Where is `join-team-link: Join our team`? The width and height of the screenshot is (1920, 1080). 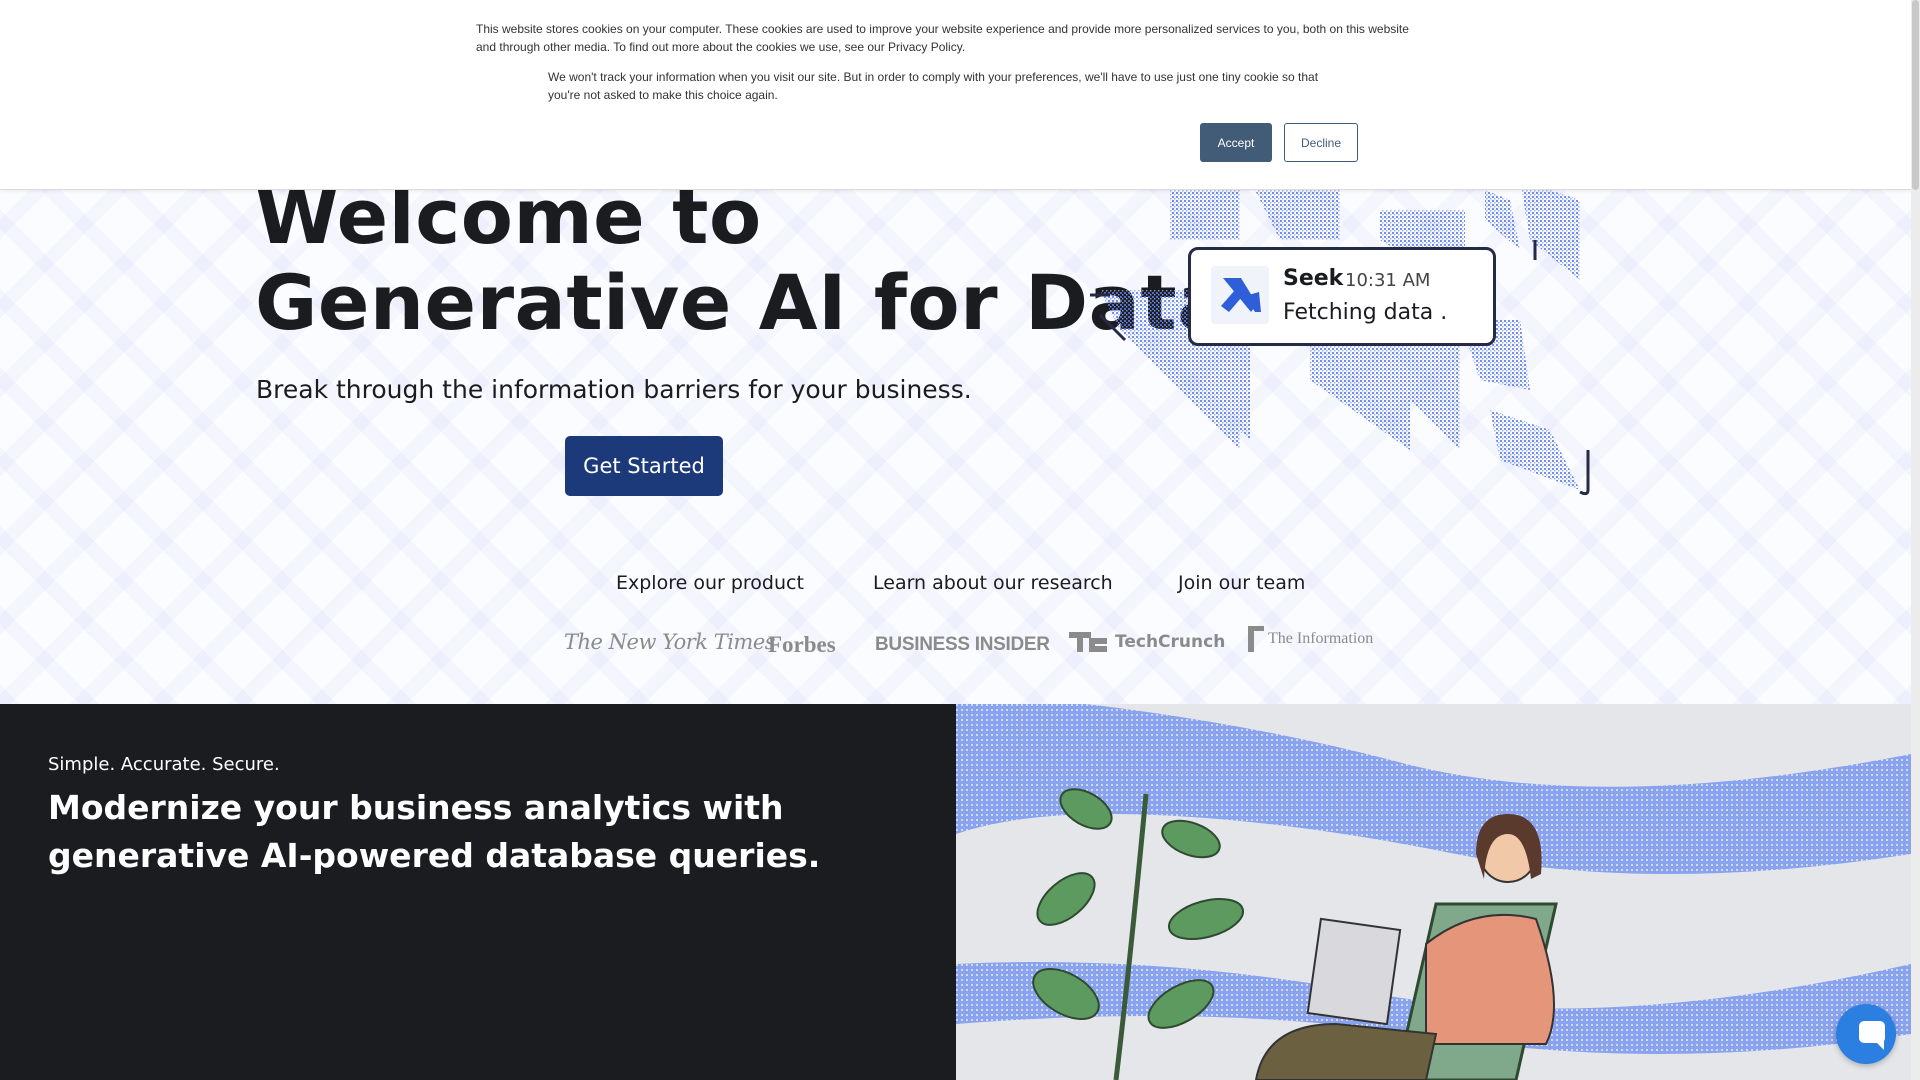
join-team-link: Join our team is located at coordinates (1241, 583).